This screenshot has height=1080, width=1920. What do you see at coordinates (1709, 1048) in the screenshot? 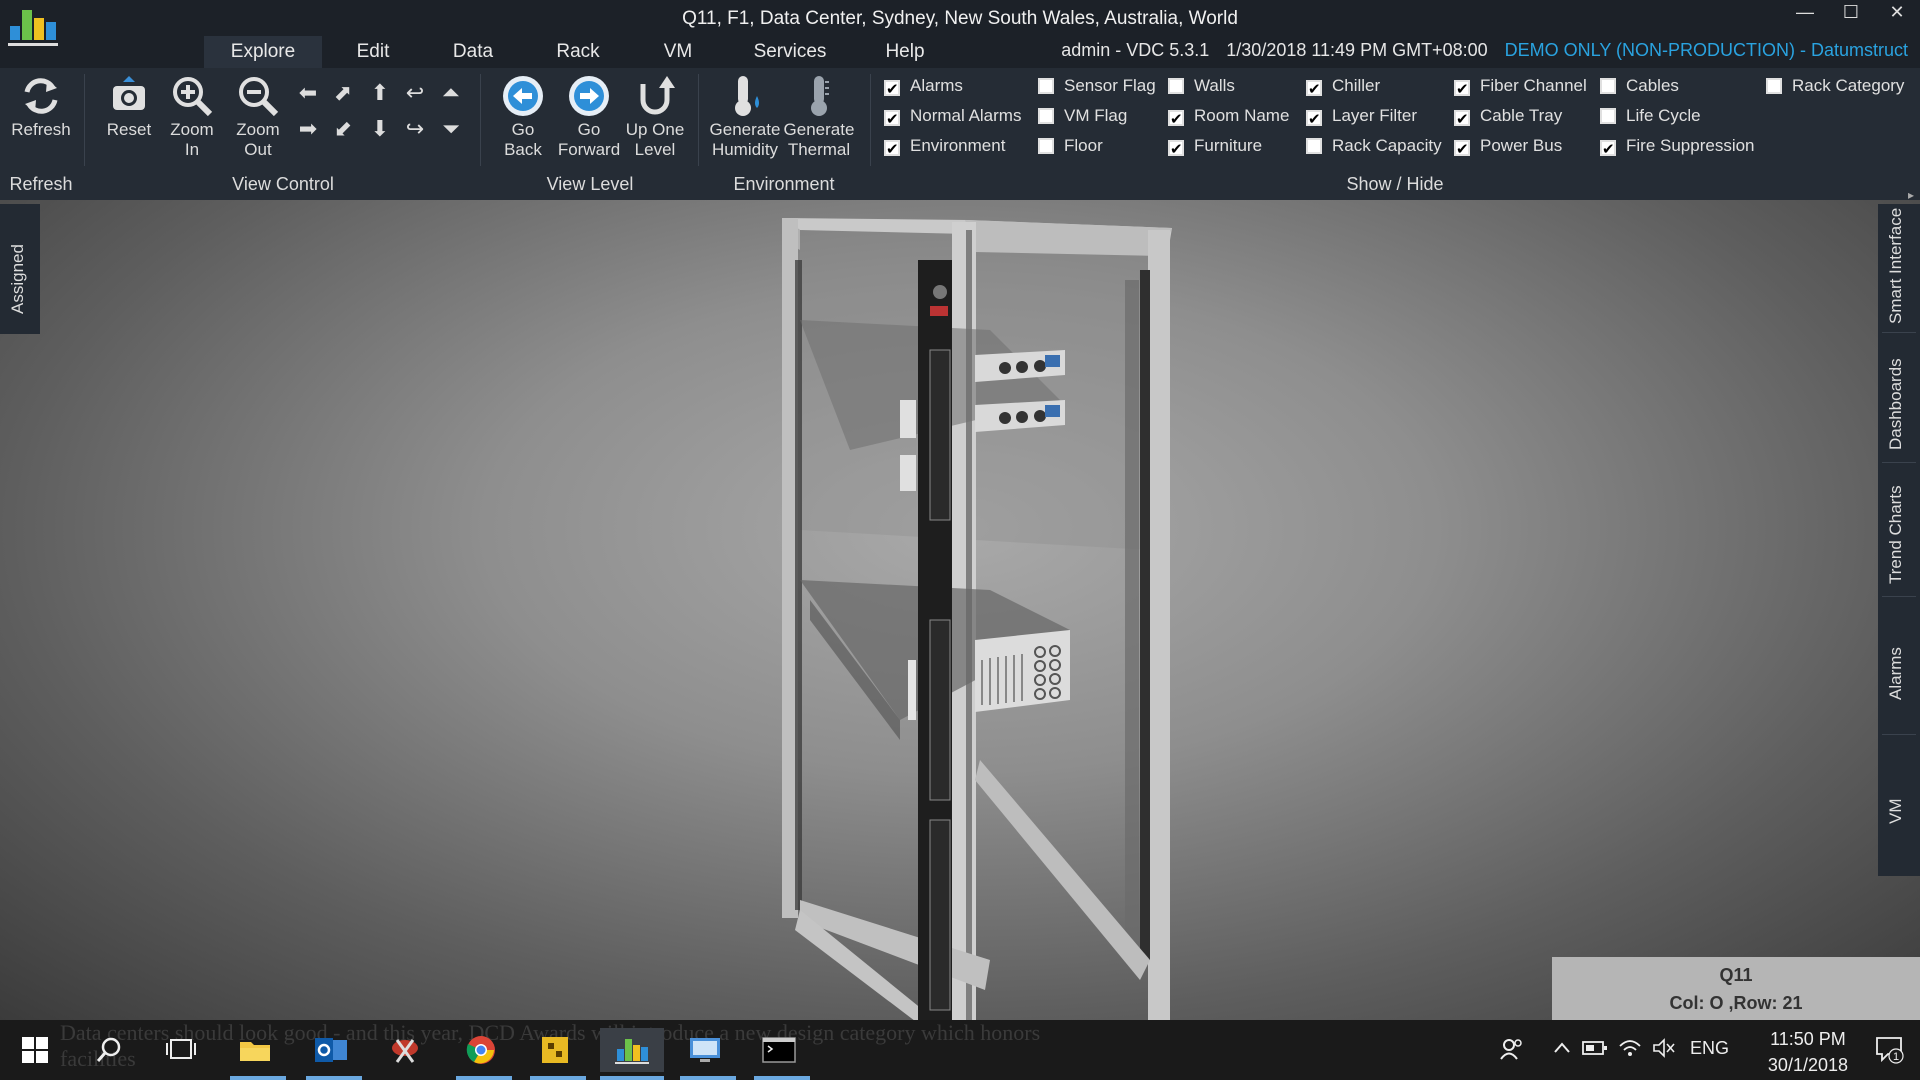
I see `language-indicator: ENG` at bounding box center [1709, 1048].